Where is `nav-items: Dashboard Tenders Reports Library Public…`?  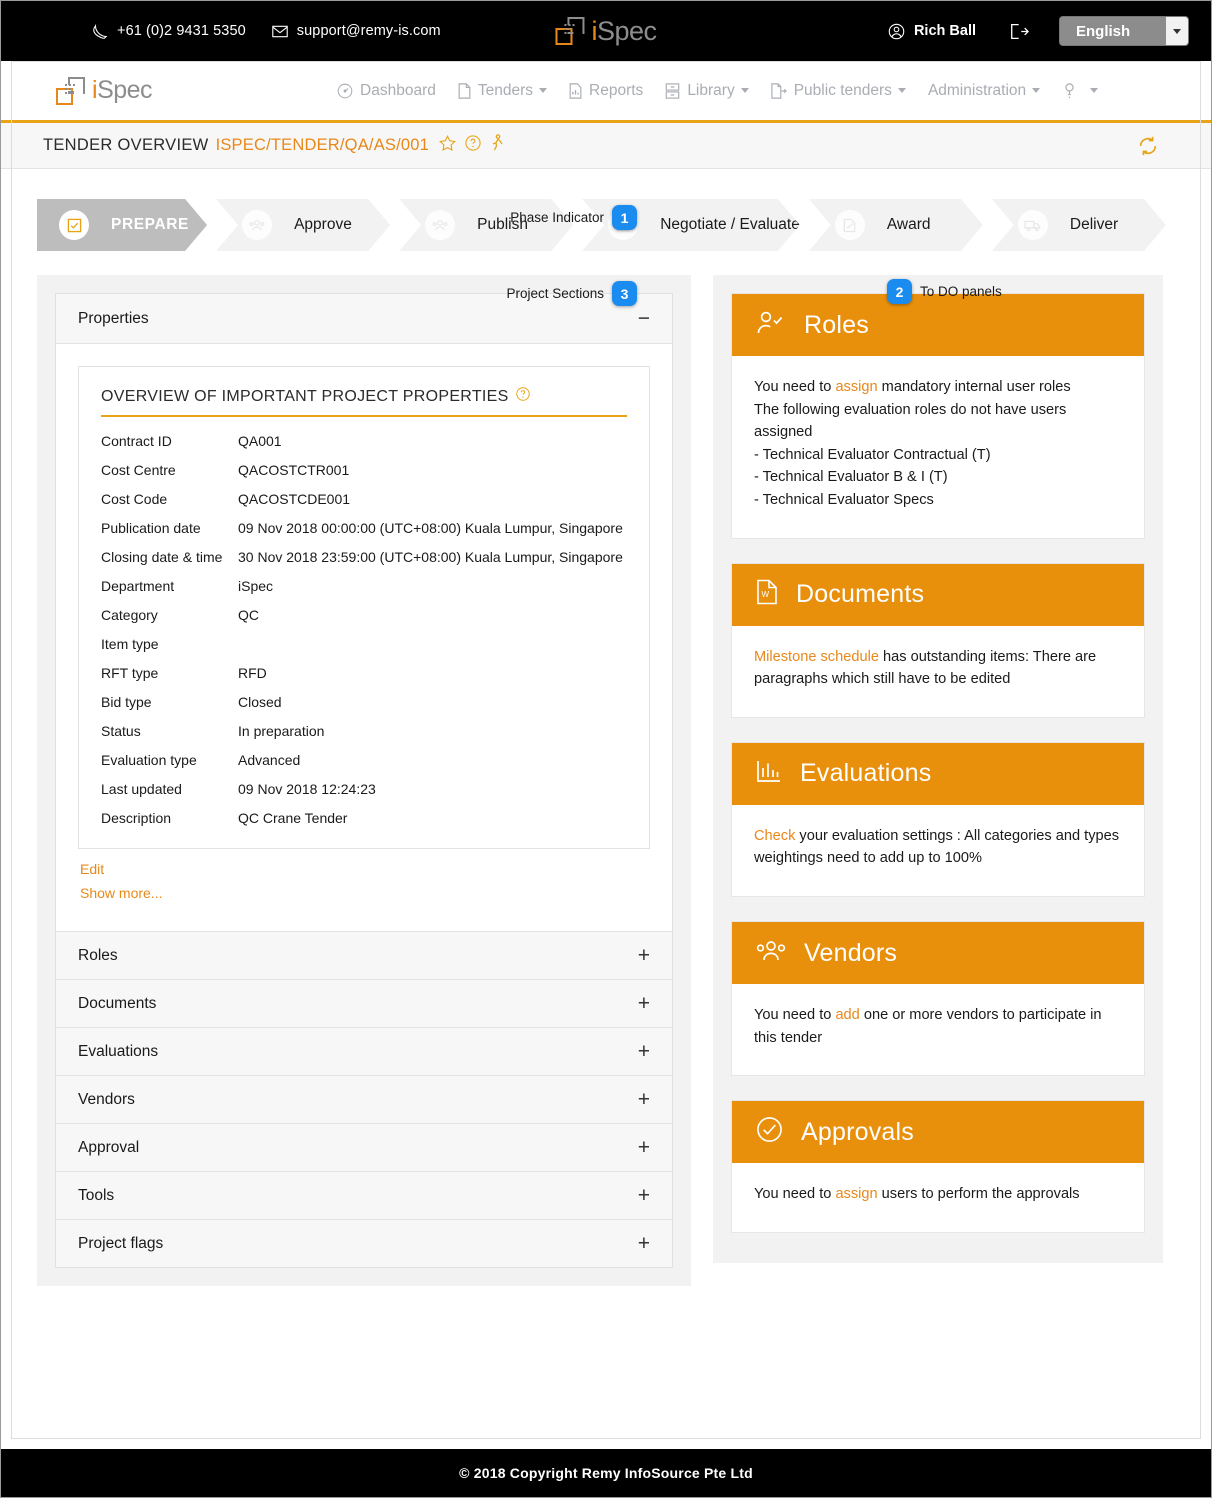 nav-items: Dashboard Tenders Reports Library Public… is located at coordinates (728, 91).